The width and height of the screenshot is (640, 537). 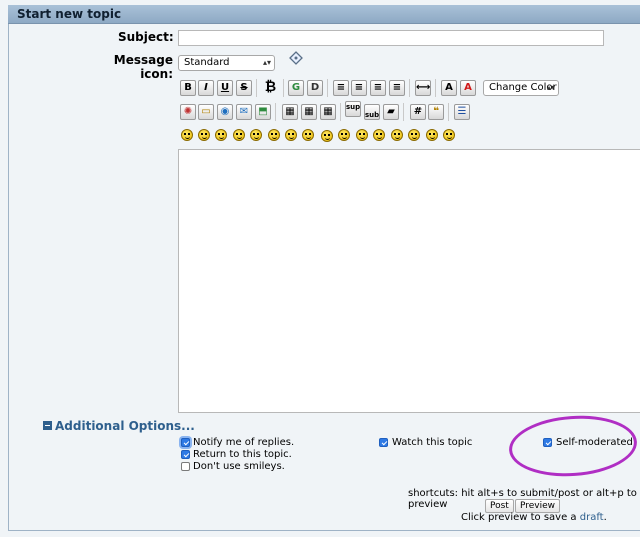 What do you see at coordinates (291, 135) in the screenshot?
I see `shocked-icon` at bounding box center [291, 135].